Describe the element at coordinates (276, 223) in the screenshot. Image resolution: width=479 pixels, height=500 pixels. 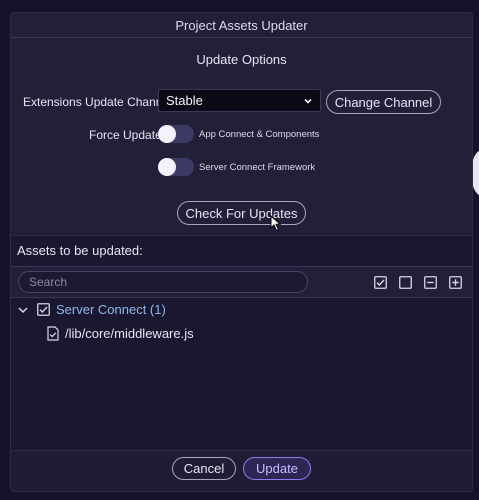
I see `mouse-cursor-icon` at that location.